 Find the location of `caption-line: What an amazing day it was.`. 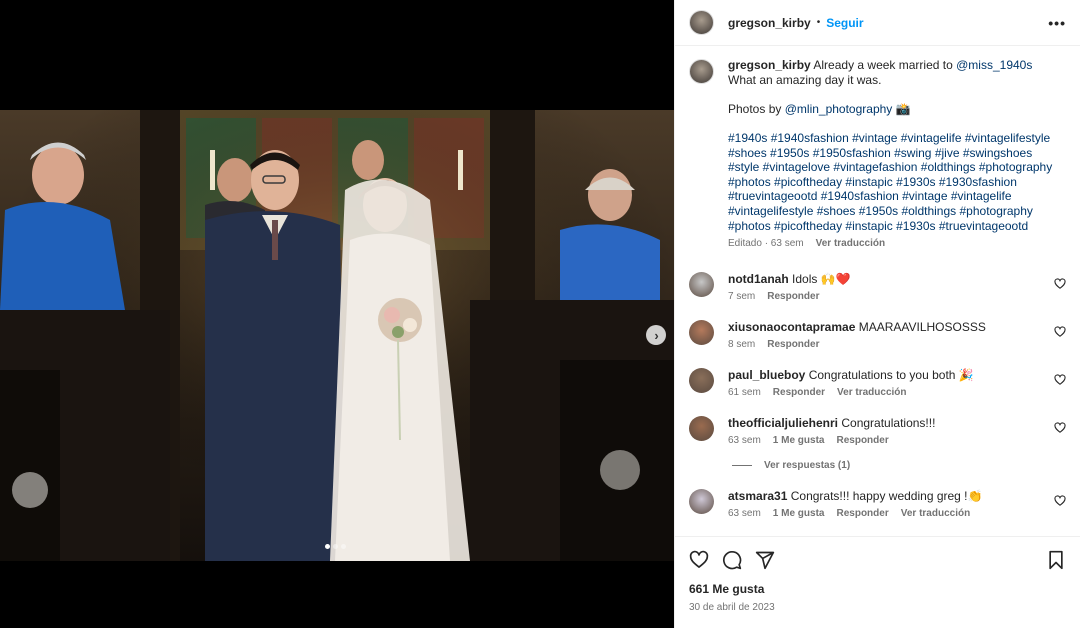

caption-line: What an amazing day it was. is located at coordinates (805, 79).